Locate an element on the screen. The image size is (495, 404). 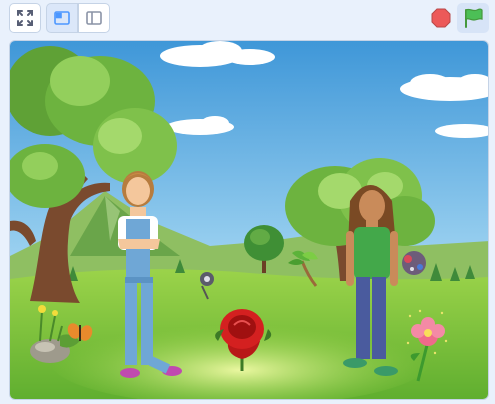
green-flag-icon is located at coordinates (474, 18).